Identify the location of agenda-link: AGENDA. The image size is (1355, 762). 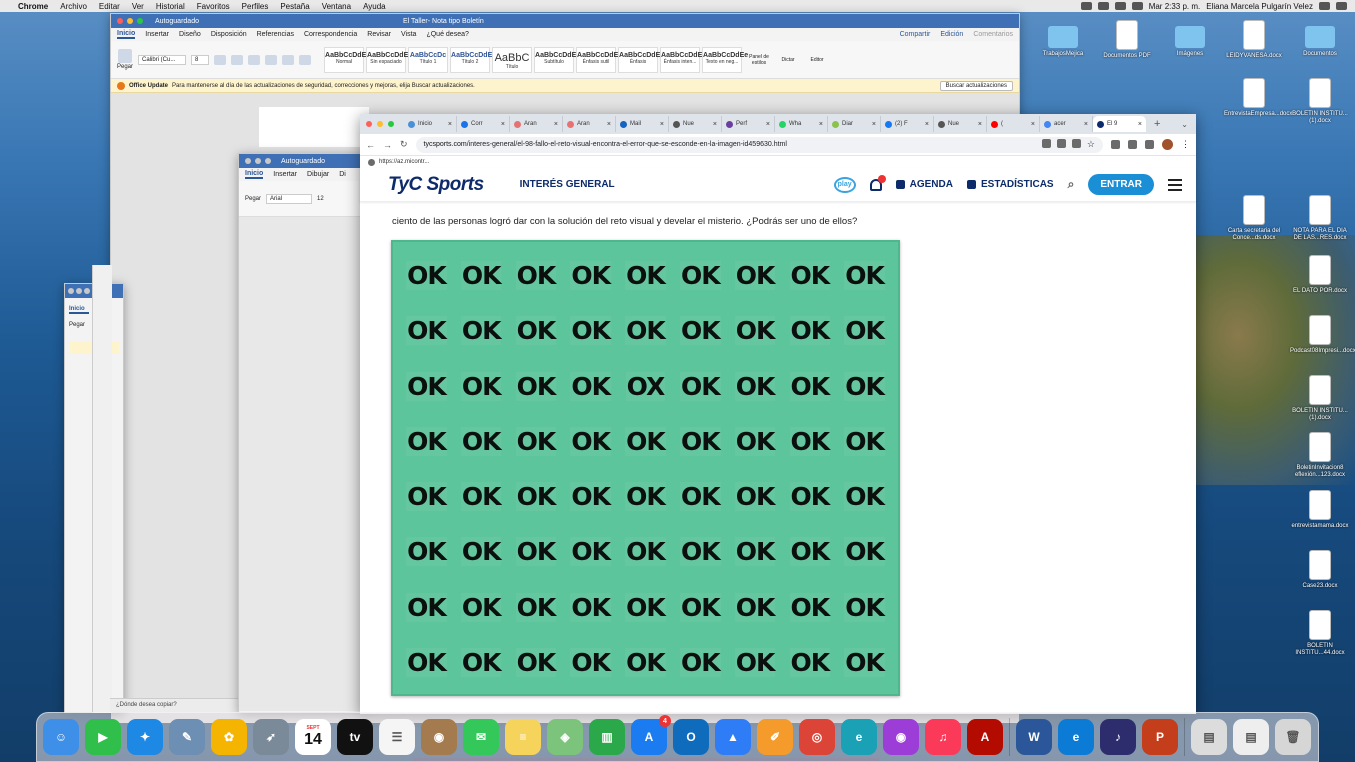
(924, 184).